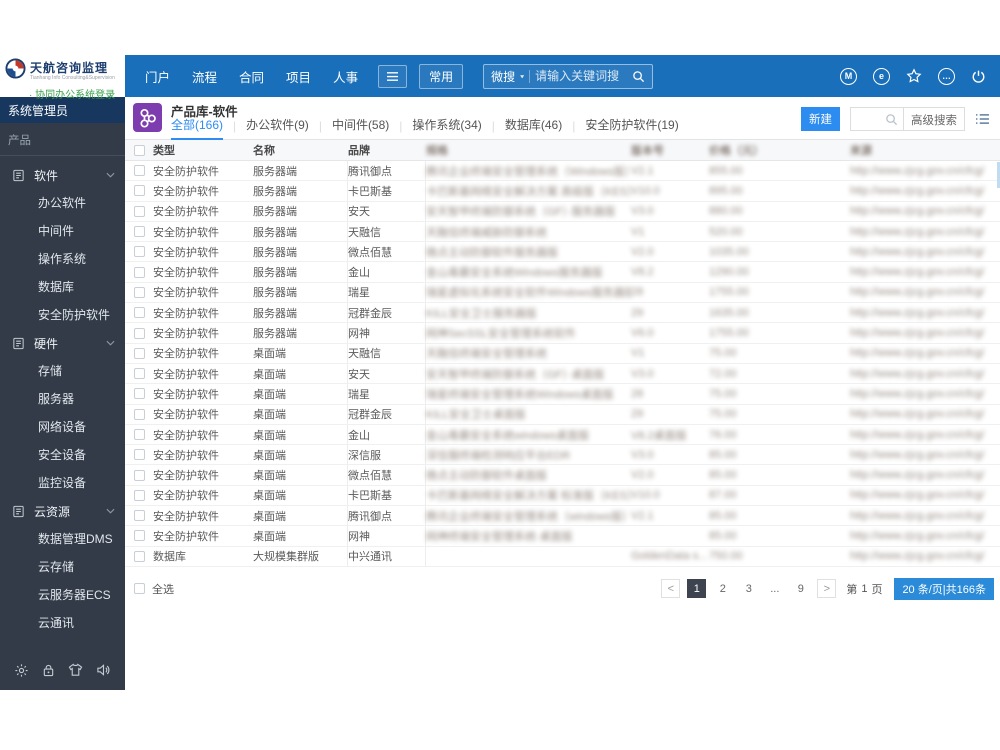  Describe the element at coordinates (204, 76) in the screenshot. I see `nav-item-1: 流程` at that location.